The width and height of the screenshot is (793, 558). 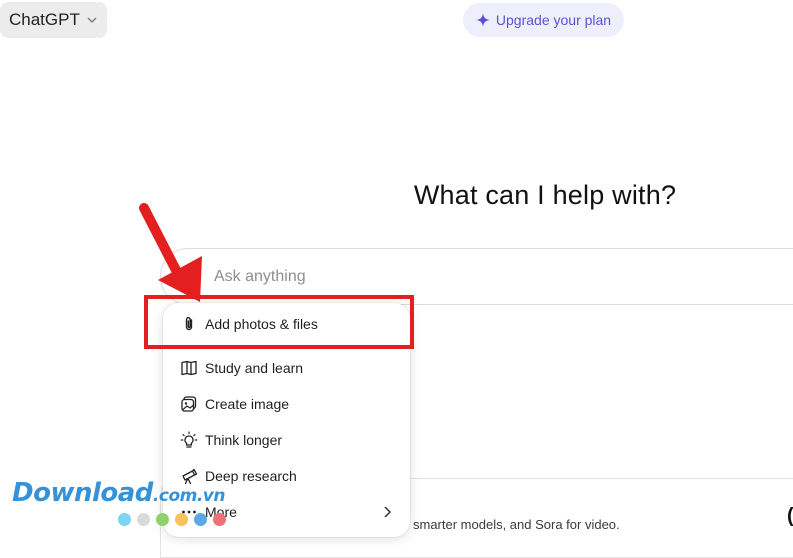 I want to click on watermark-brand: Download, so click(x=82, y=493).